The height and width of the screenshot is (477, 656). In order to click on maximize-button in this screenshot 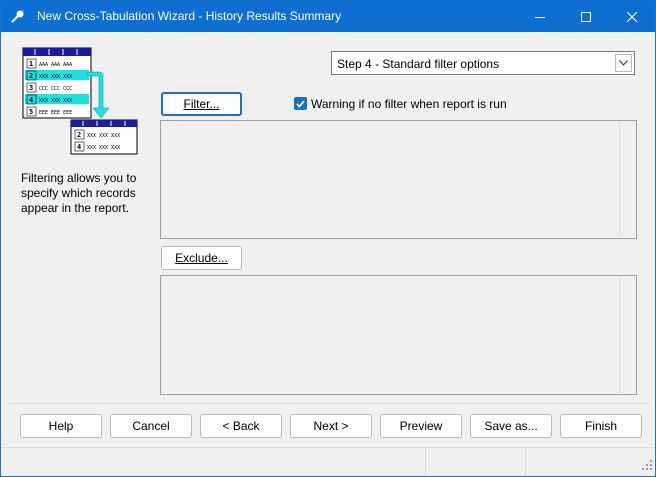, I will do `click(586, 16)`.